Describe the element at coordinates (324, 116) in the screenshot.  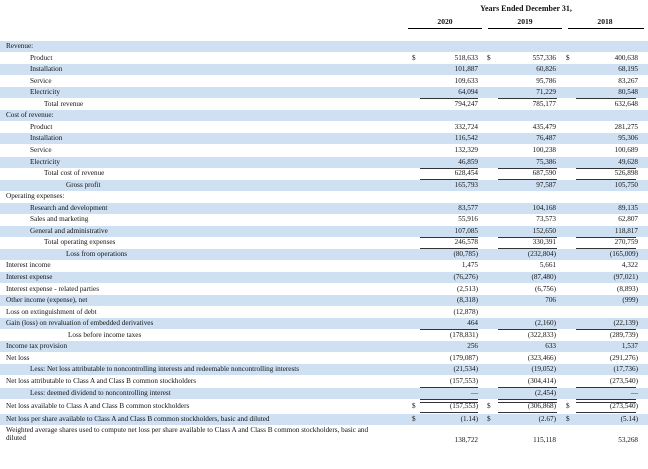
I see `statement-row: Cost of revenue:` at that location.